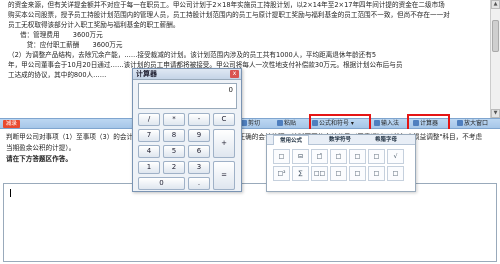 The image size is (500, 264). Describe the element at coordinates (174, 119) in the screenshot. I see `calc-key-multiply: *` at that location.